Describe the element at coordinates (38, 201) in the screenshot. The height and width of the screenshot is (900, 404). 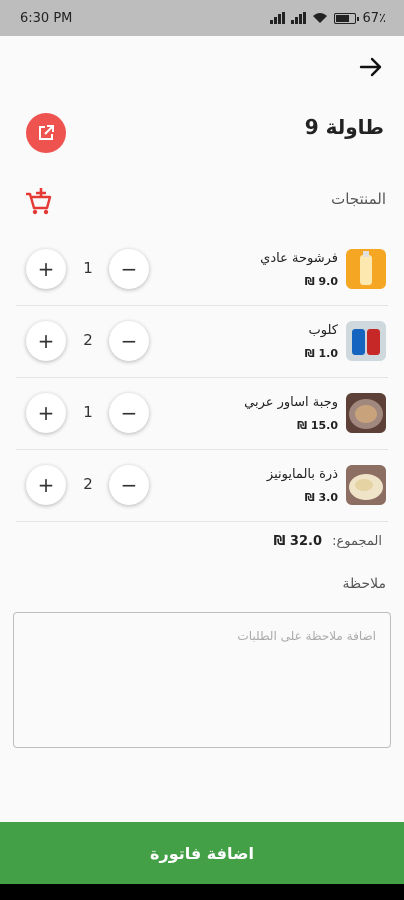
I see `cart-add-icon` at that location.